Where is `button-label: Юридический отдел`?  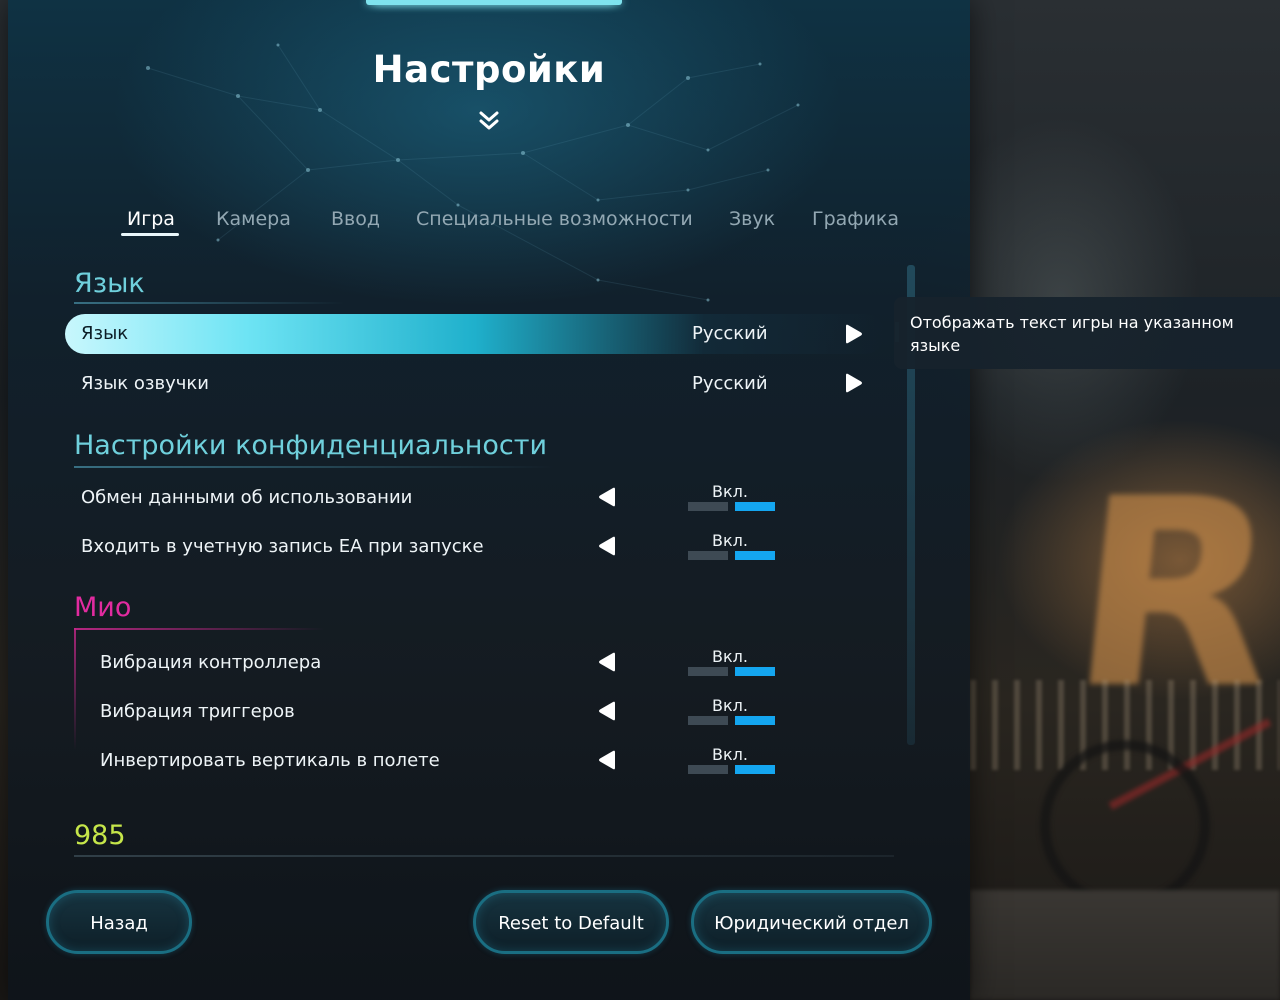 button-label: Юридический отдел is located at coordinates (811, 923).